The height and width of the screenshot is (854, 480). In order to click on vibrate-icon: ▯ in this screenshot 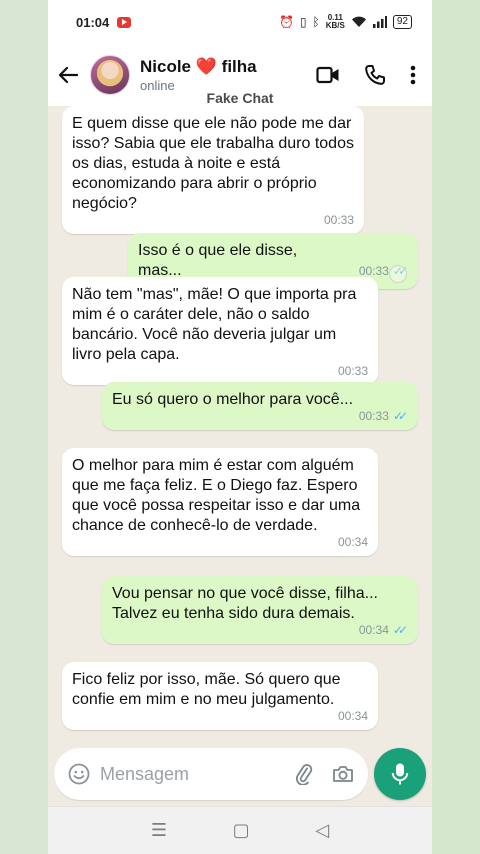, I will do `click(303, 22)`.